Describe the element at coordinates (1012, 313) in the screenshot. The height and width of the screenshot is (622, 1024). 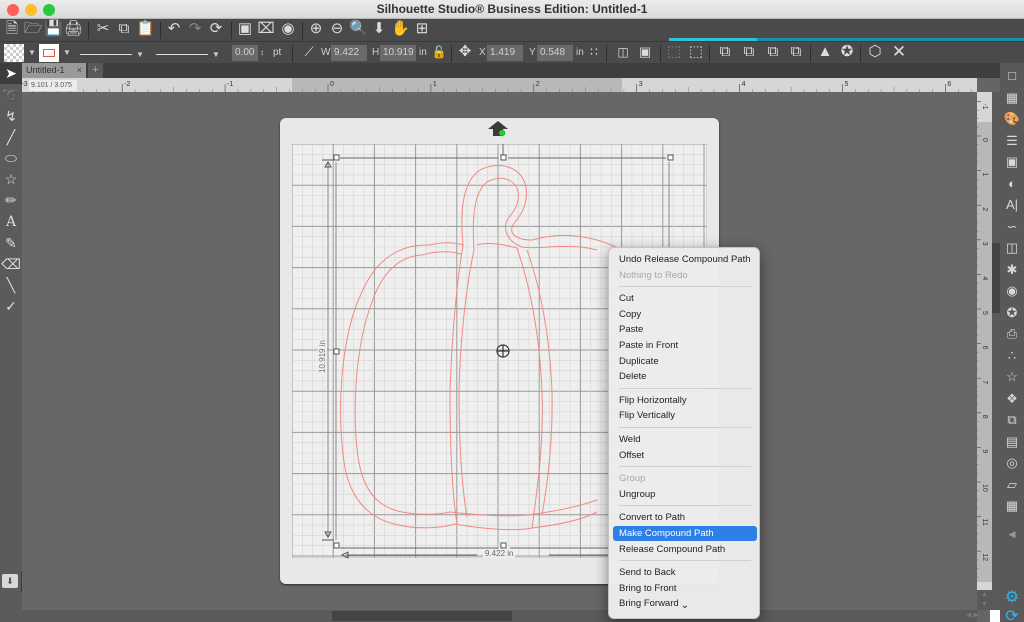
I see `rhinestone-icon: ✪` at that location.